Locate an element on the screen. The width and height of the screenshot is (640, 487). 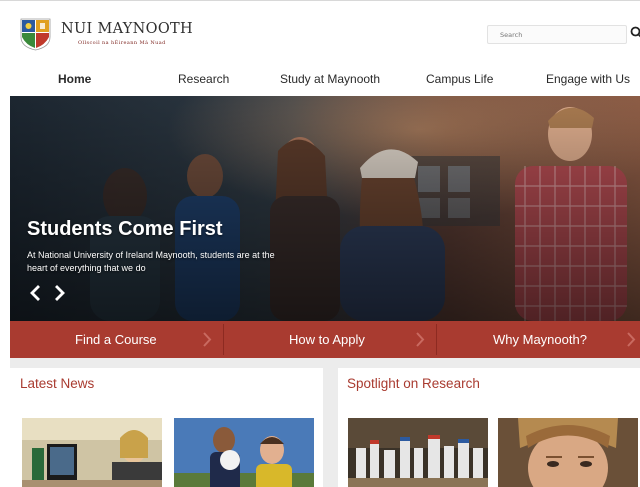
nav-item-campus-life: Campus Life is located at coordinates (459, 79).